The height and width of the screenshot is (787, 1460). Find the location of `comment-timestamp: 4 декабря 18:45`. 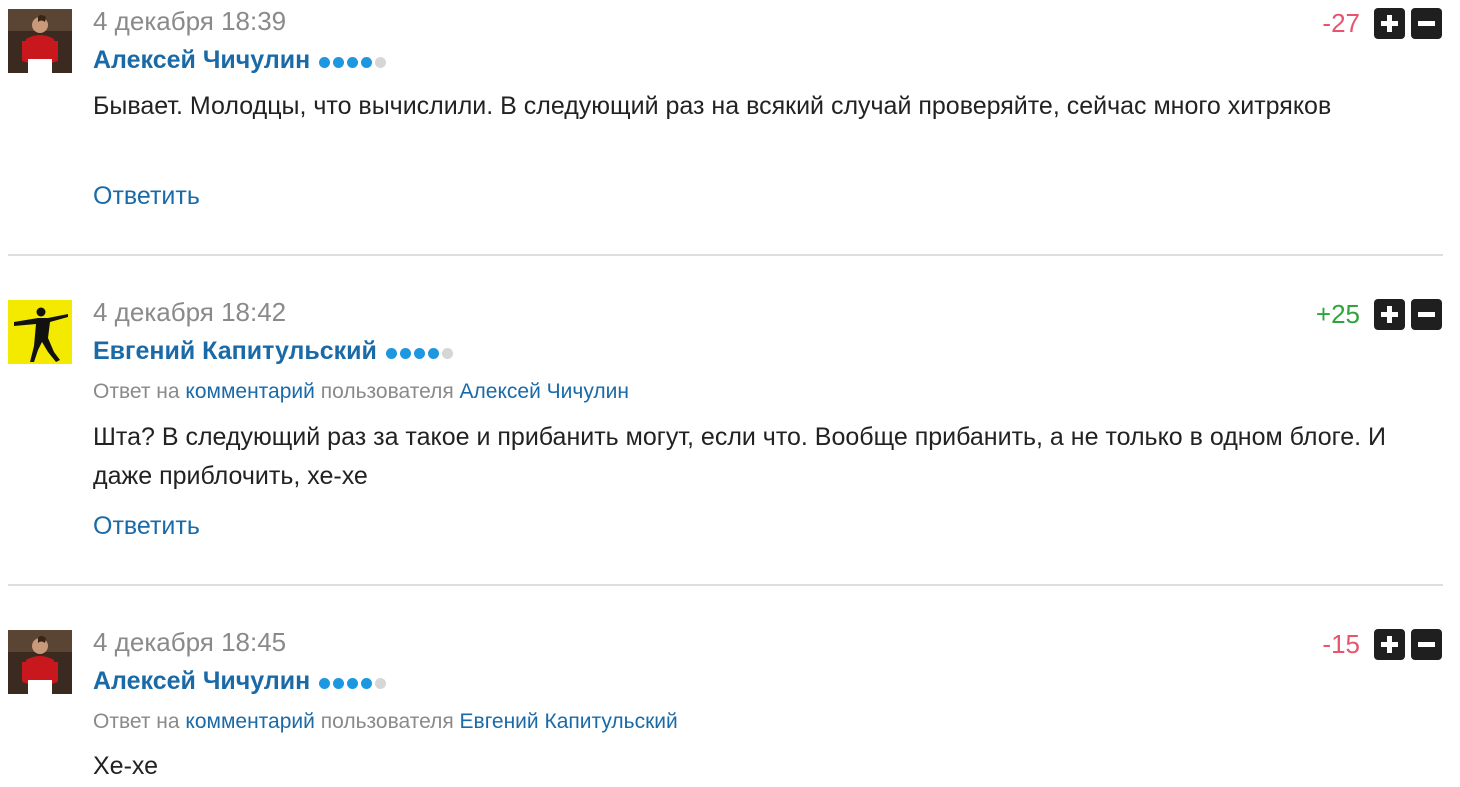

comment-timestamp: 4 декабря 18:45 is located at coordinates (190, 642).